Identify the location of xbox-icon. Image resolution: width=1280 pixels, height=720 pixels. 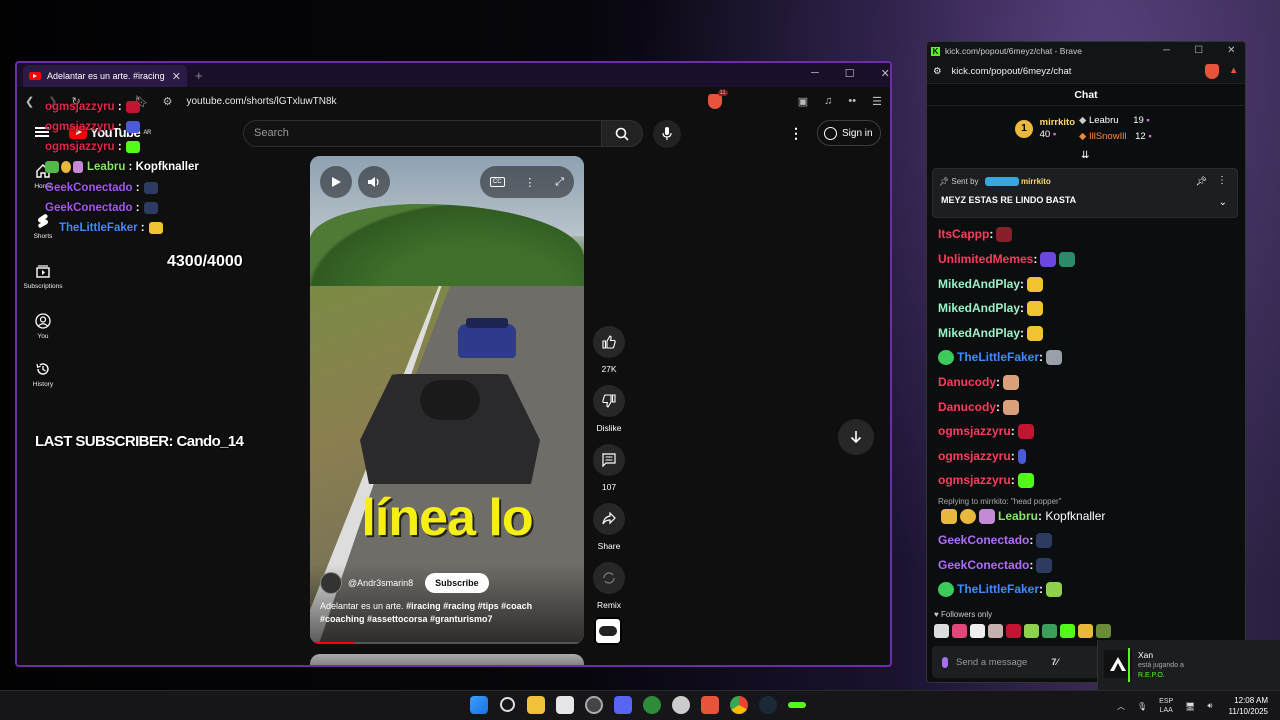
(652, 705).